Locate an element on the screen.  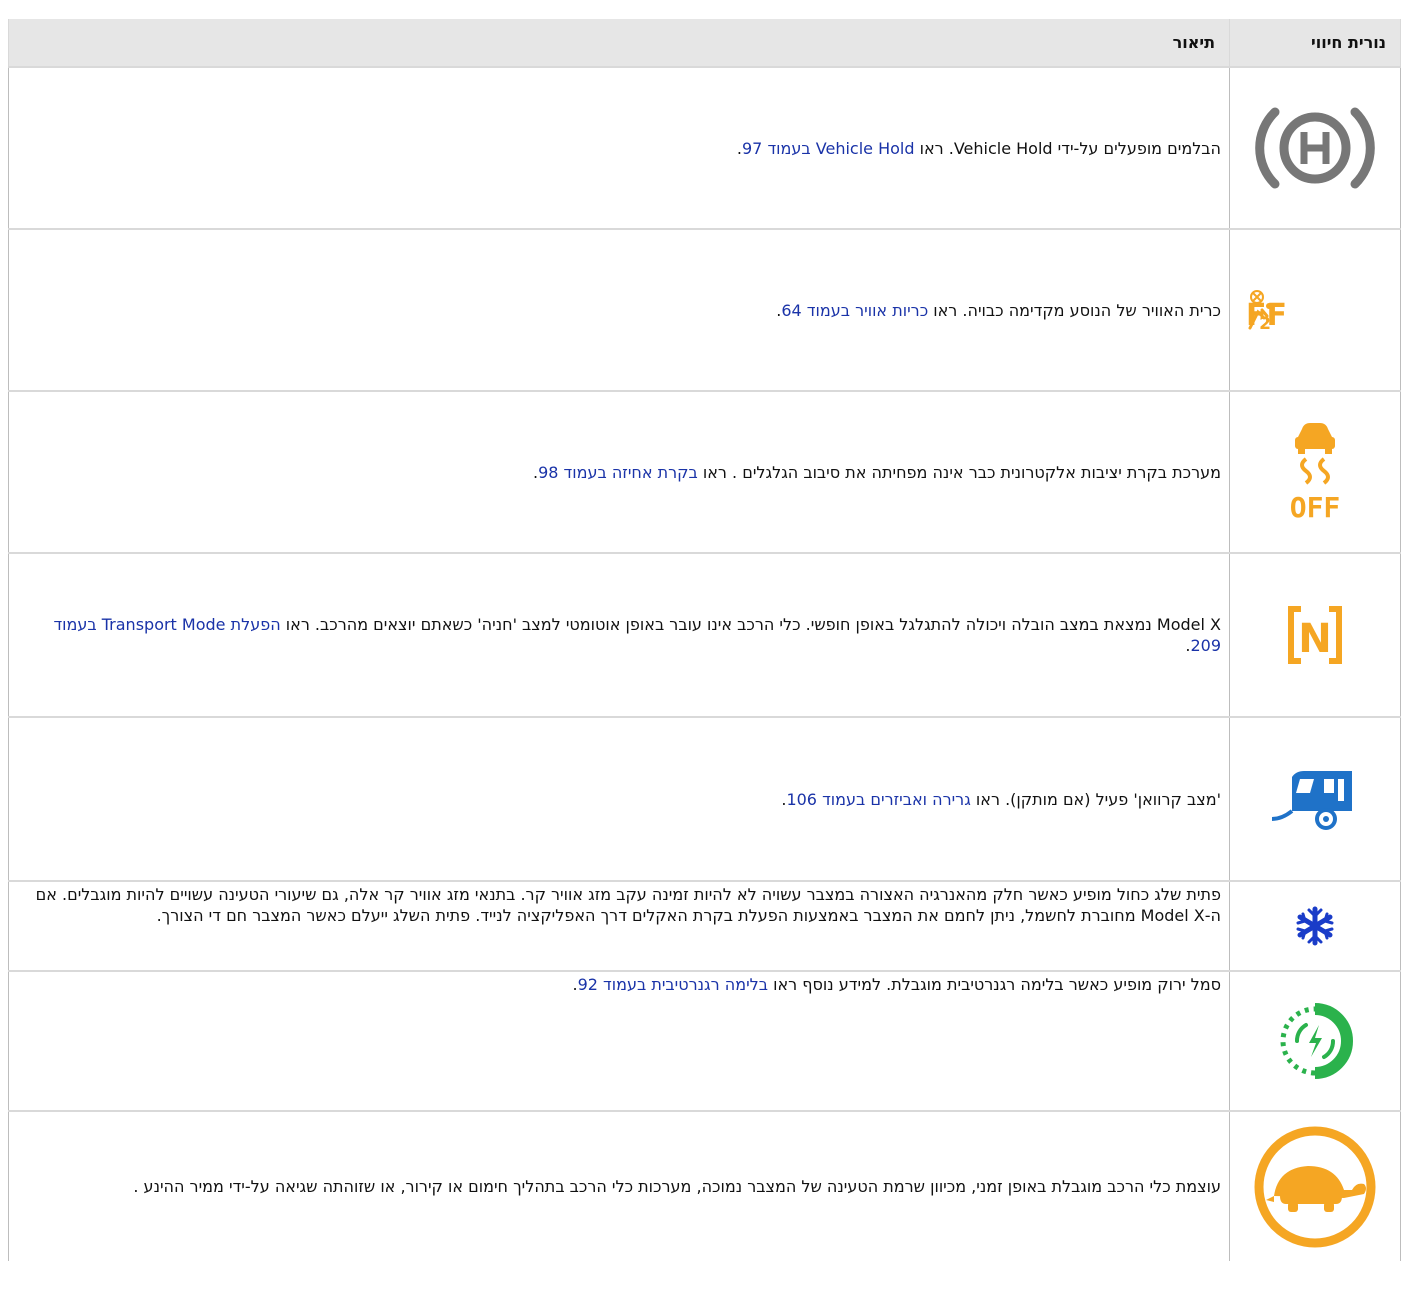
transport-mode-letter: N is located at coordinates (1314, 639).